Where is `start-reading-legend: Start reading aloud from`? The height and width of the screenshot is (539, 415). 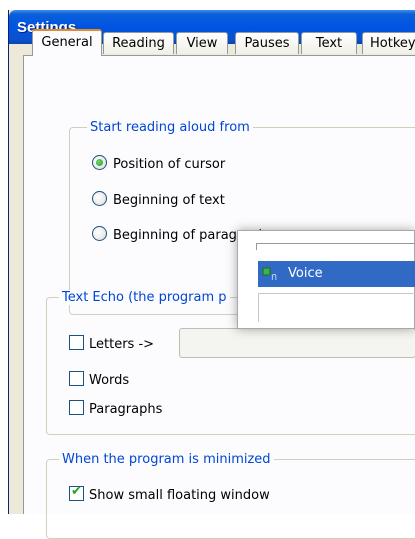
start-reading-legend: Start reading aloud from is located at coordinates (170, 127).